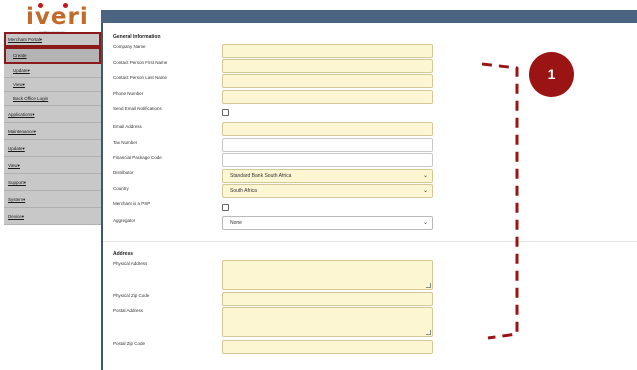 This screenshot has width=637, height=370. I want to click on physical-zip-field, so click(327, 299).